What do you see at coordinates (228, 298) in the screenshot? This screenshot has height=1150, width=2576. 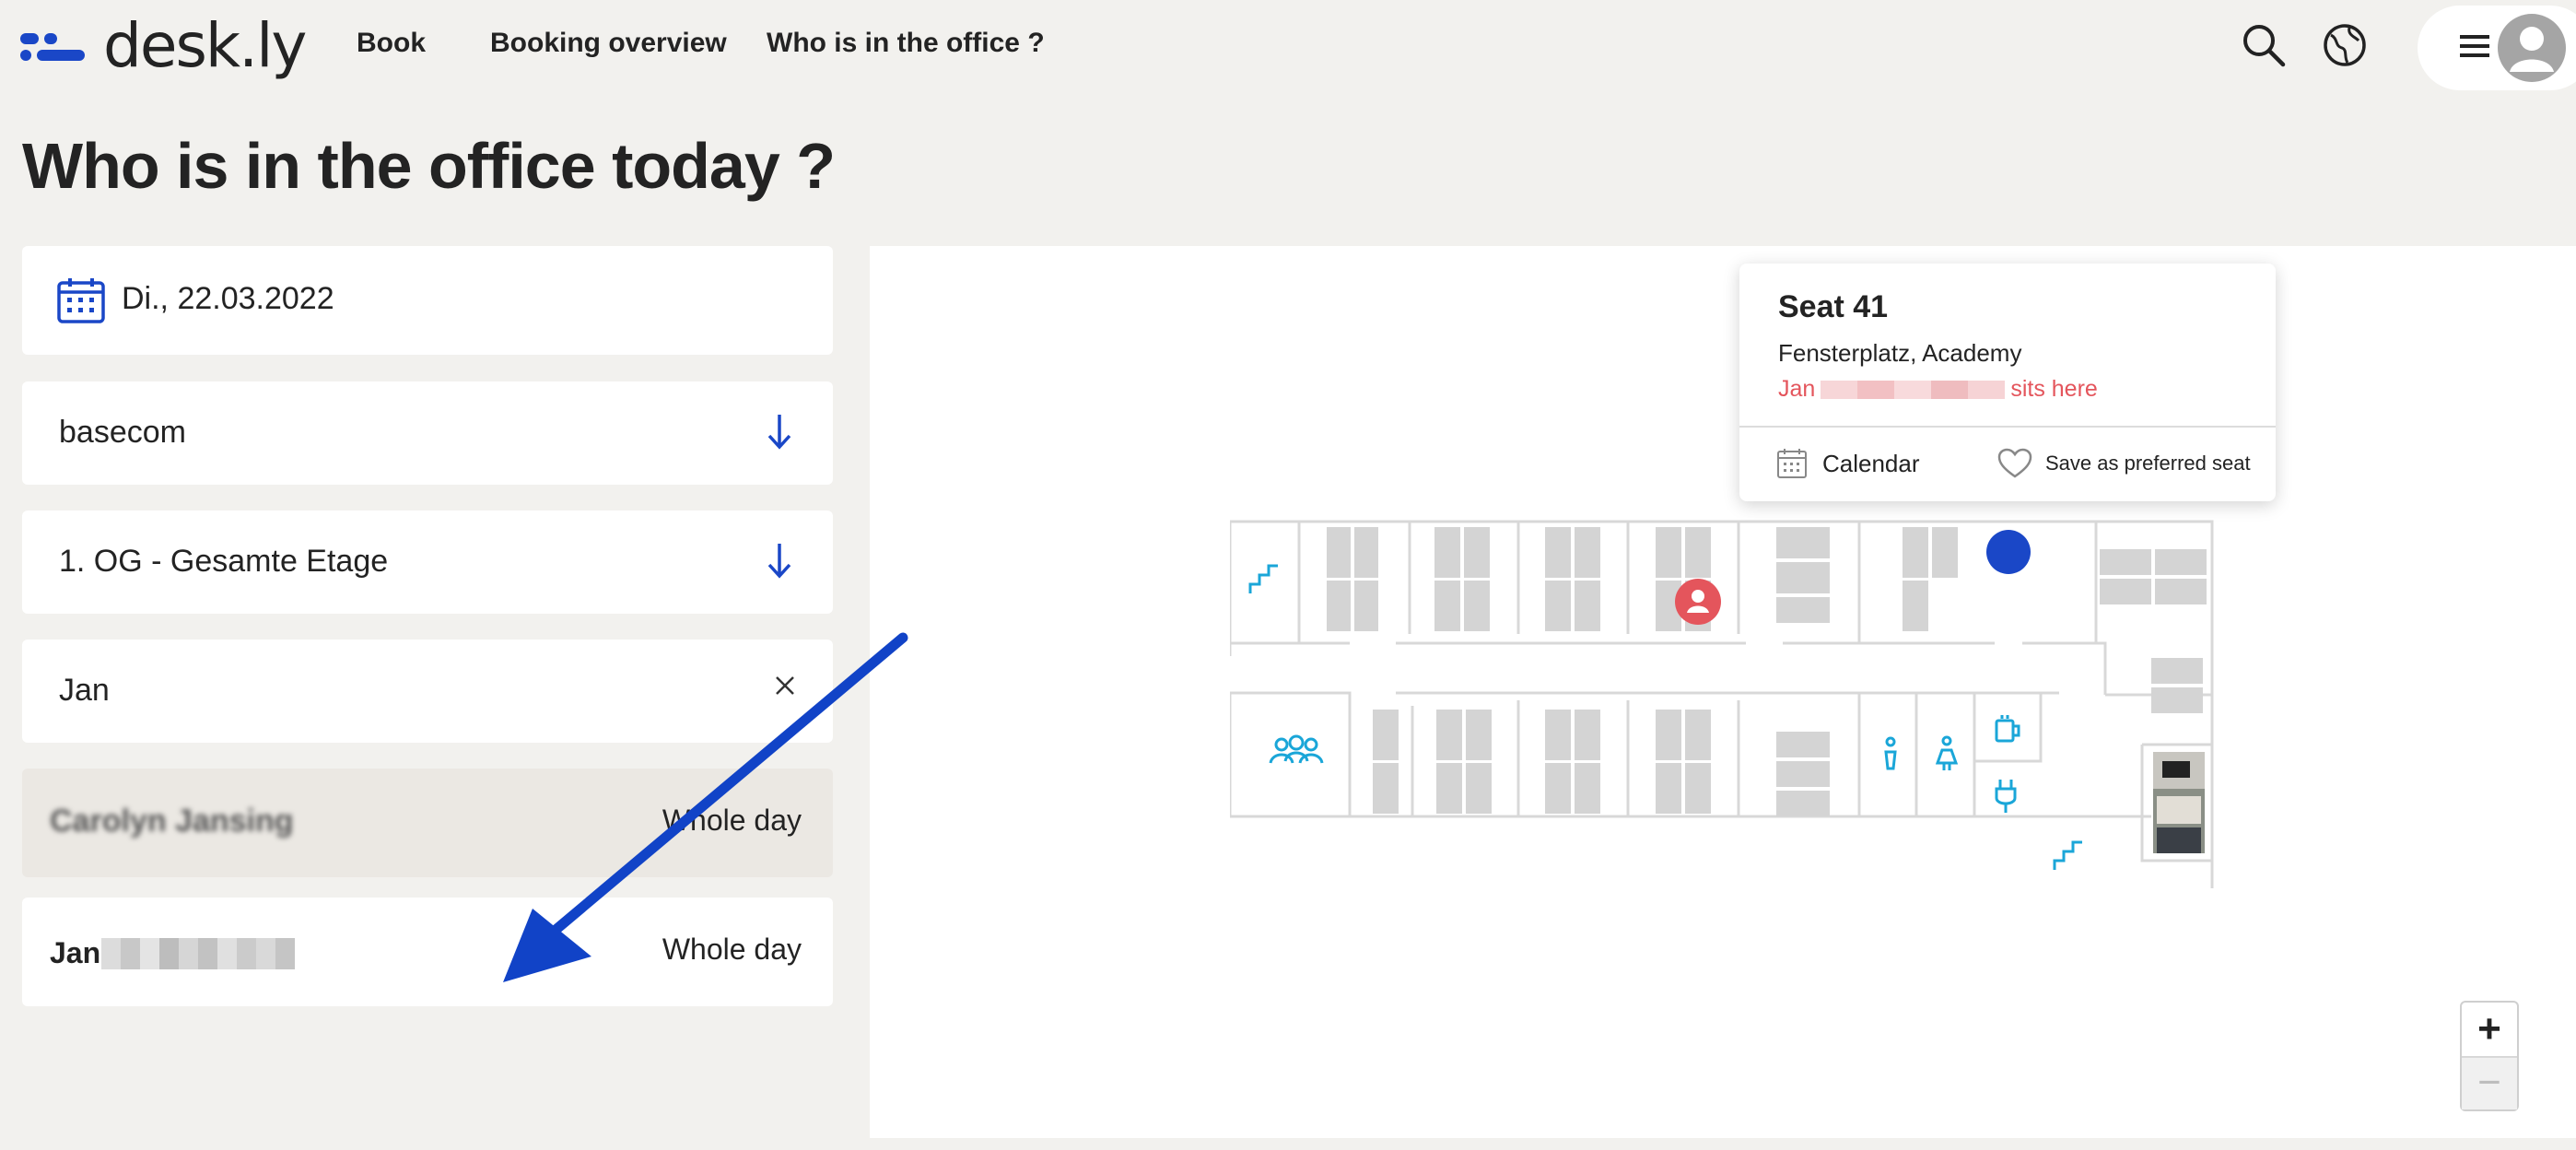 I see `date-value: Di., 22.03.2022` at bounding box center [228, 298].